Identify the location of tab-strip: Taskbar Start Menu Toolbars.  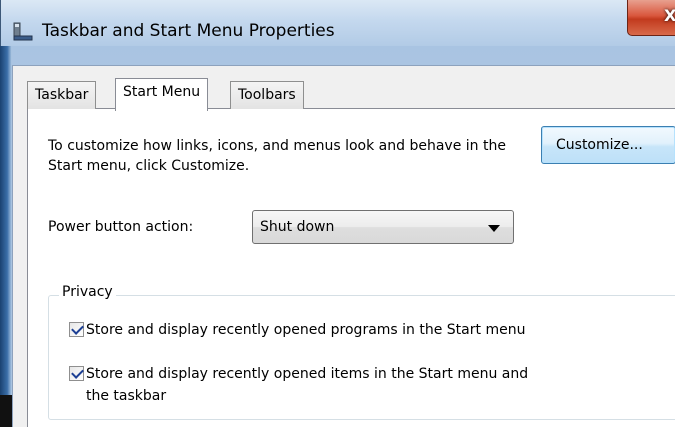
(327, 94).